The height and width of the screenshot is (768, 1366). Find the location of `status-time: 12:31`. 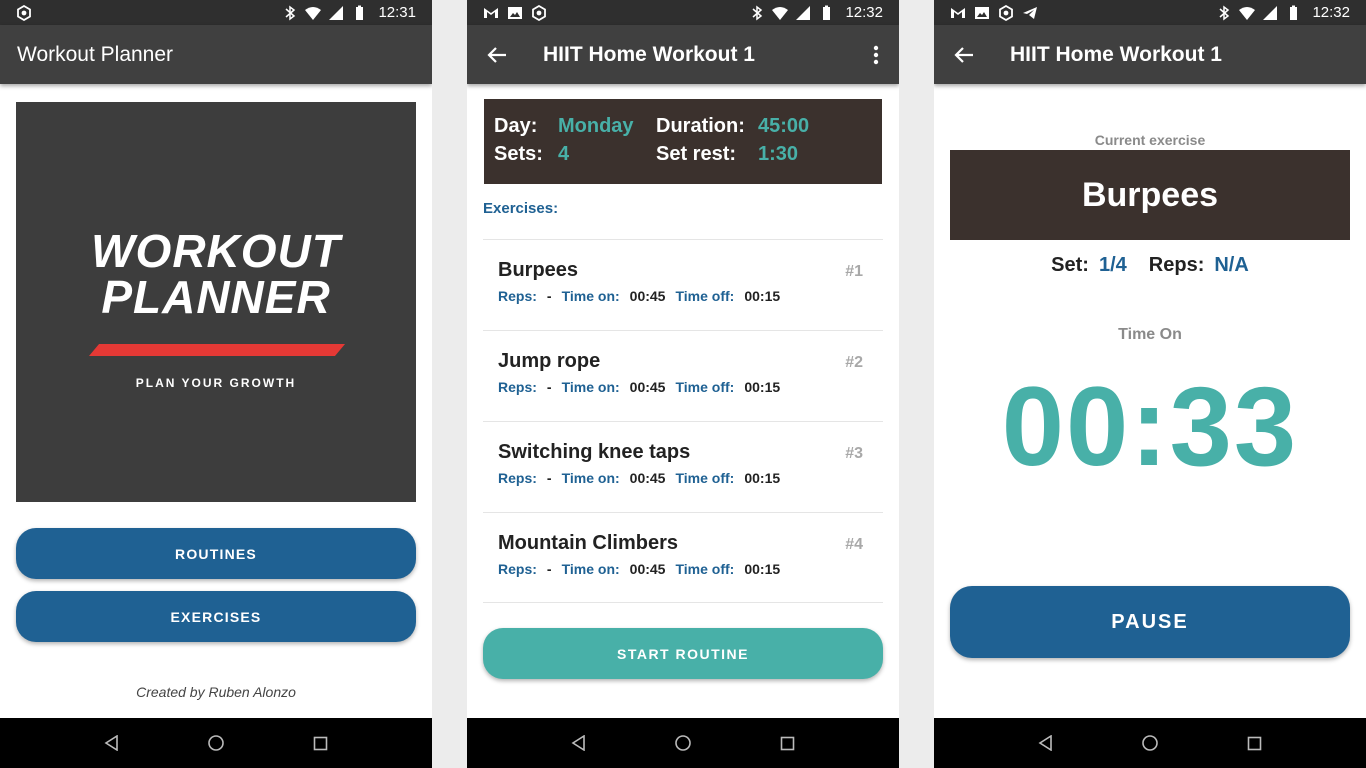

status-time: 12:31 is located at coordinates (397, 12).